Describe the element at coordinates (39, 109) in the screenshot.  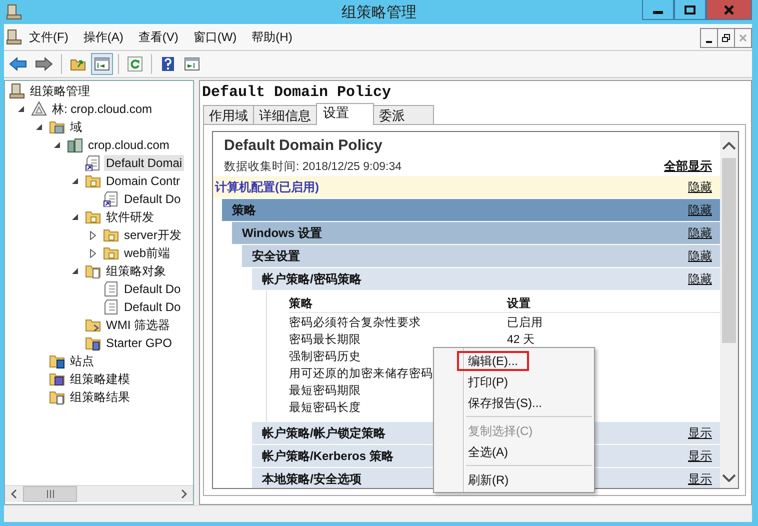
I see `triangle-icon` at that location.